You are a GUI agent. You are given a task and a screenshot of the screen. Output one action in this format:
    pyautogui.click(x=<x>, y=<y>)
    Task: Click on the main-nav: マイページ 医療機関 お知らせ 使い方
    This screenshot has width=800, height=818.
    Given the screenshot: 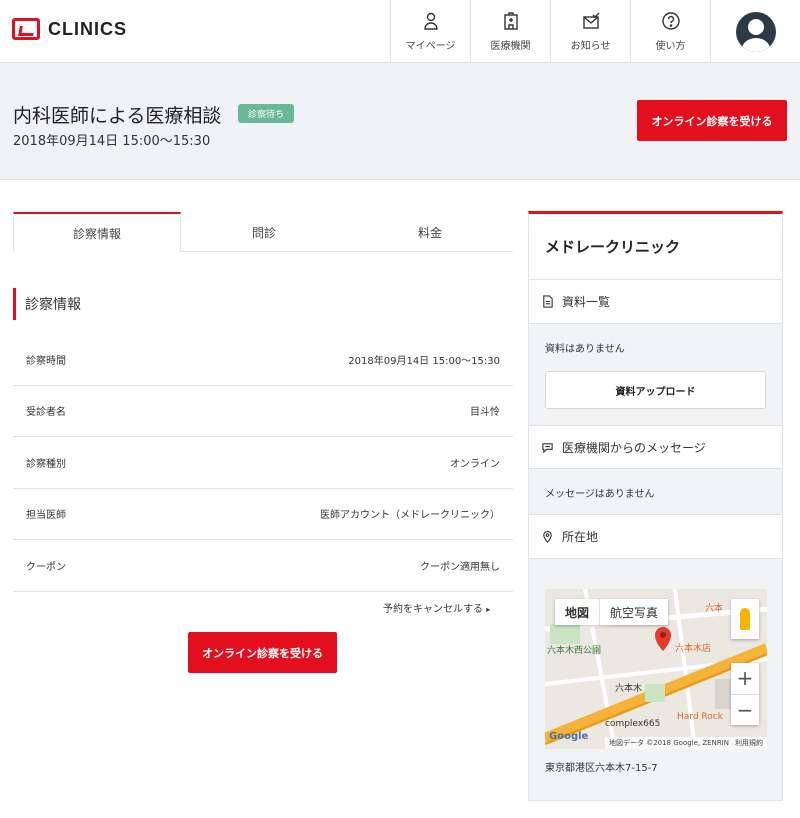 What is the action you would take?
    pyautogui.click(x=595, y=31)
    